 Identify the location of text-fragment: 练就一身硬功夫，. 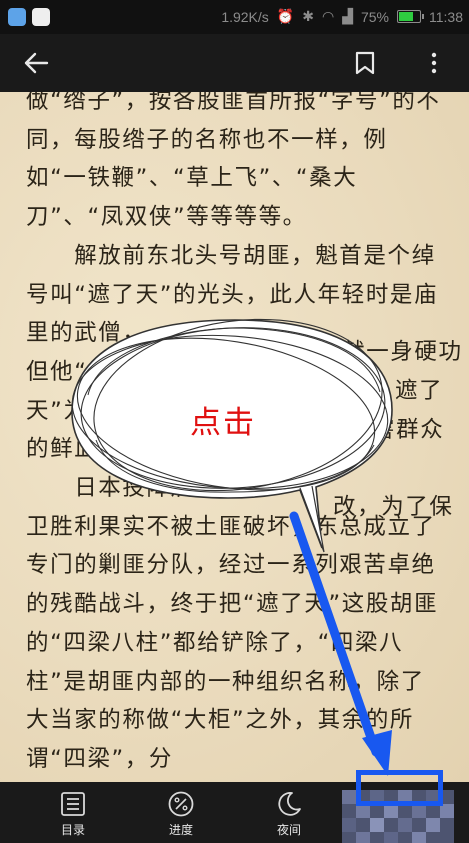
(390, 371).